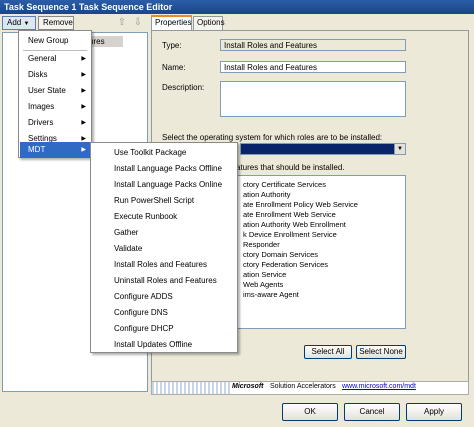 Image resolution: width=474 pixels, height=427 pixels. Describe the element at coordinates (122, 23) in the screenshot. I see `move-up-icon: ⇧` at that location.